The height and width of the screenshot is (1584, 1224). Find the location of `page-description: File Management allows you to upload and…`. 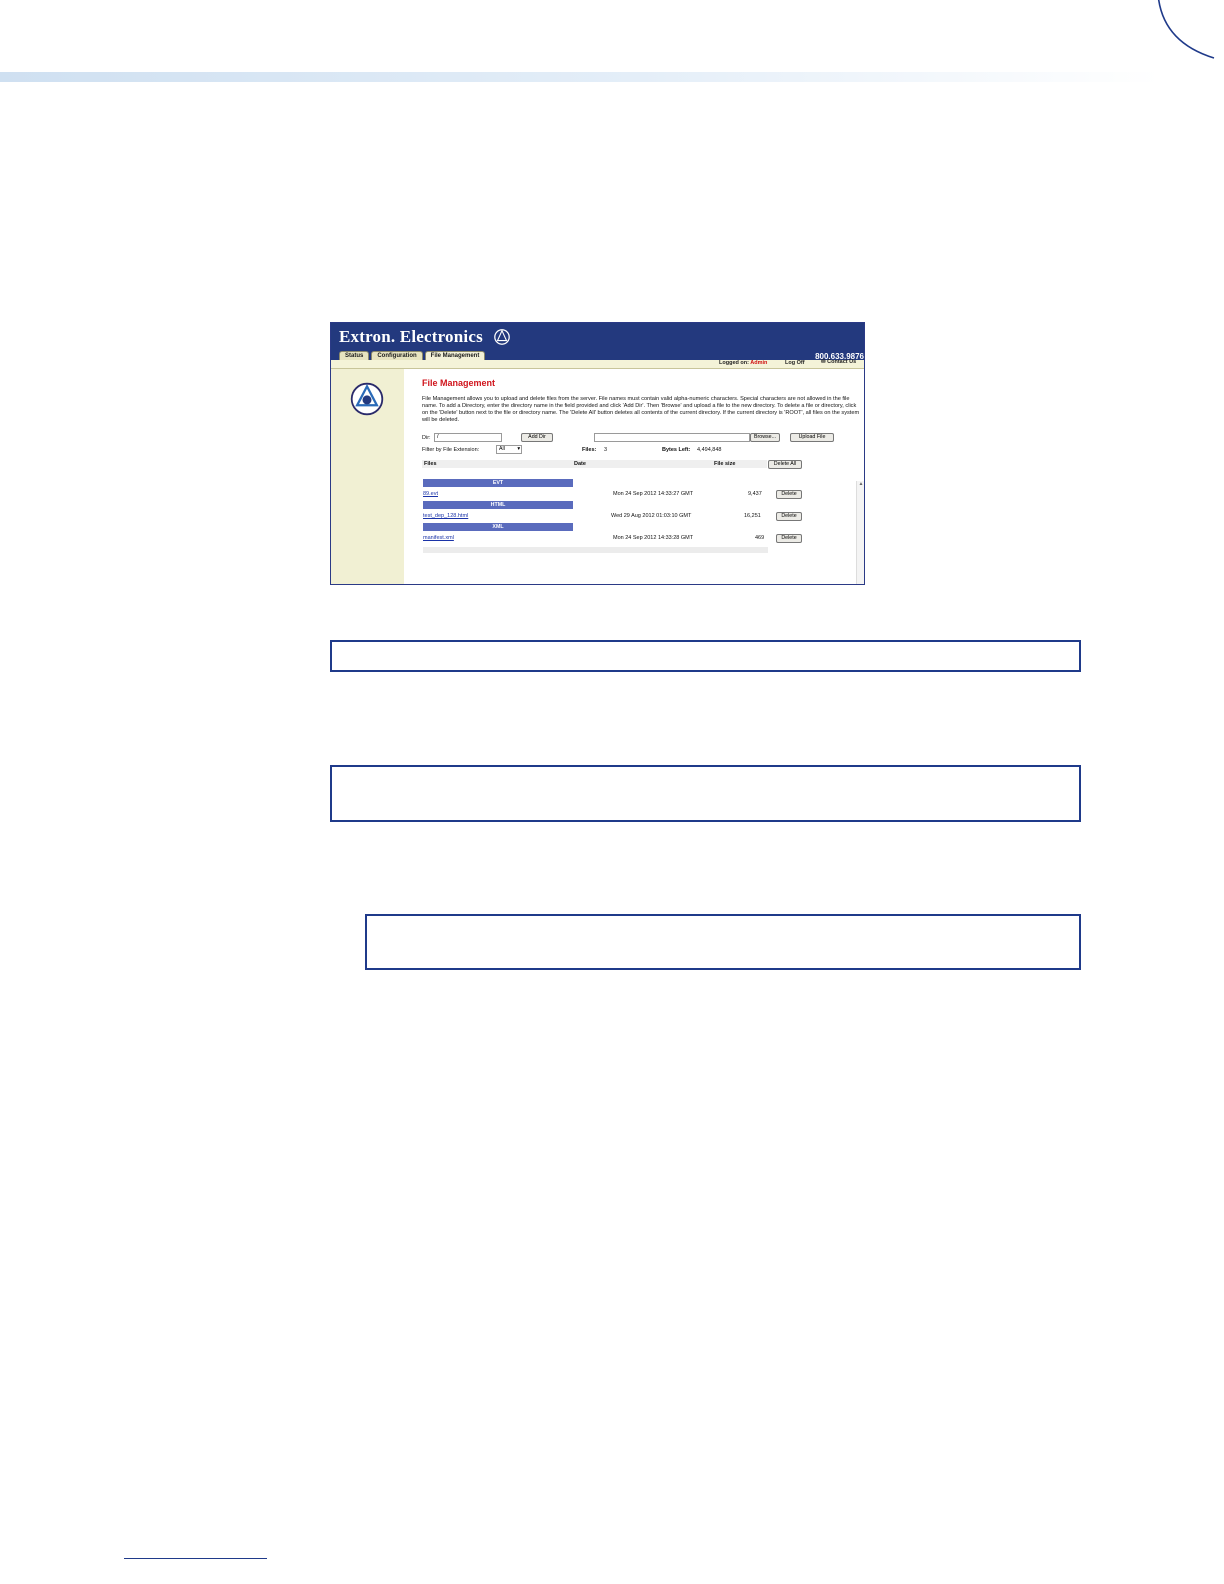

page-description: File Management allows you to upload and… is located at coordinates (641, 409).